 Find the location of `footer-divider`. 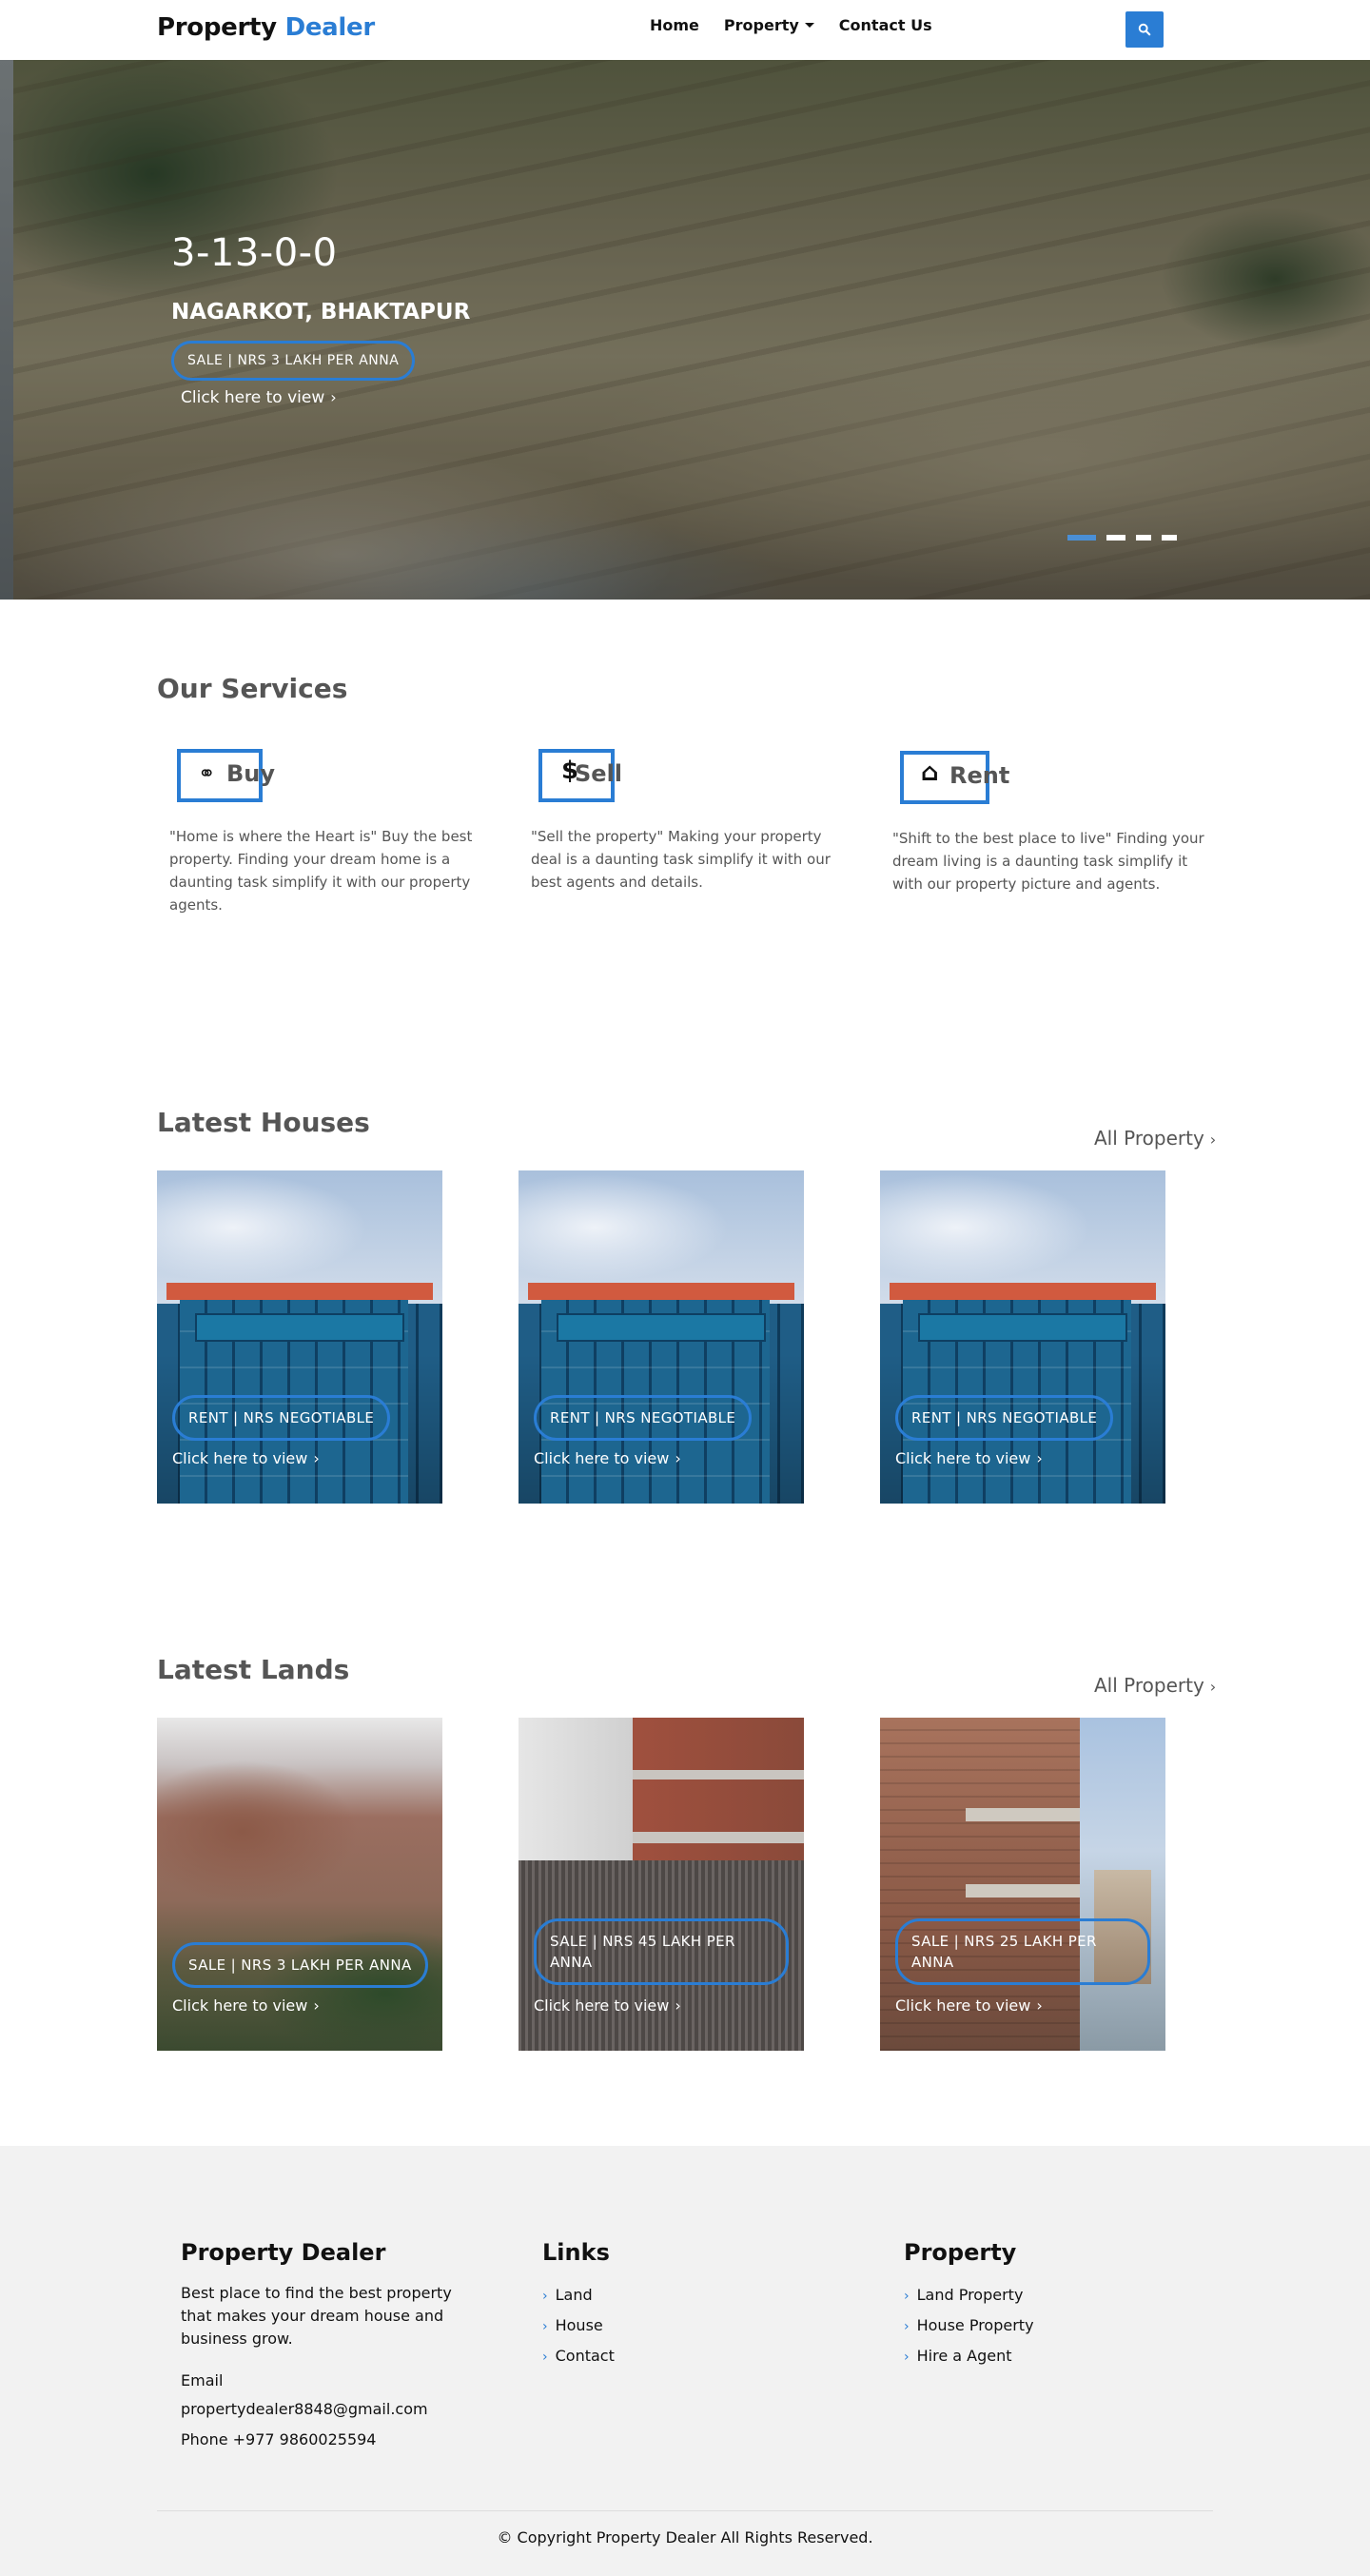

footer-divider is located at coordinates (685, 2510).